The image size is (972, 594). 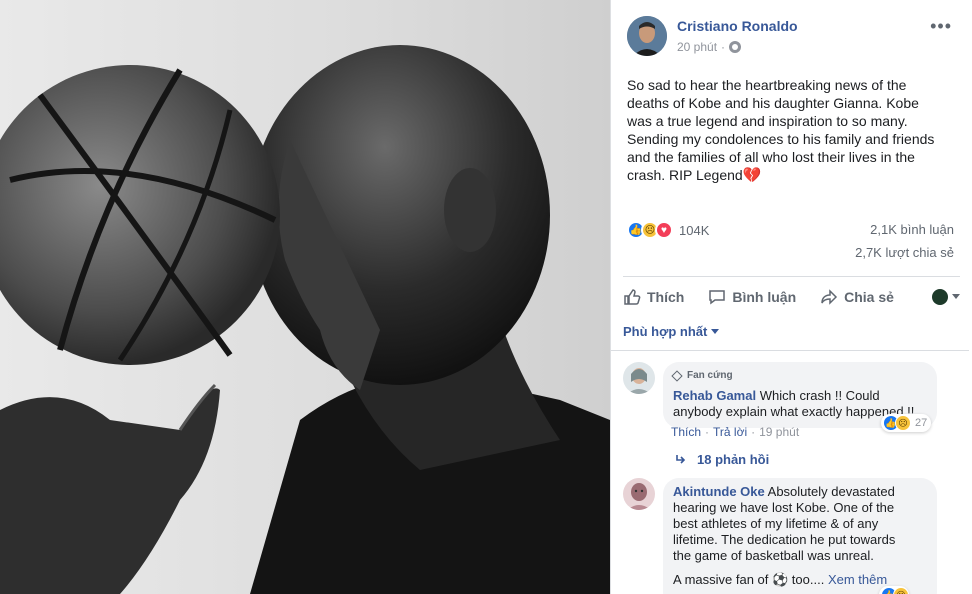 I want to click on sort-label: Phù hợp nhất, so click(x=665, y=331).